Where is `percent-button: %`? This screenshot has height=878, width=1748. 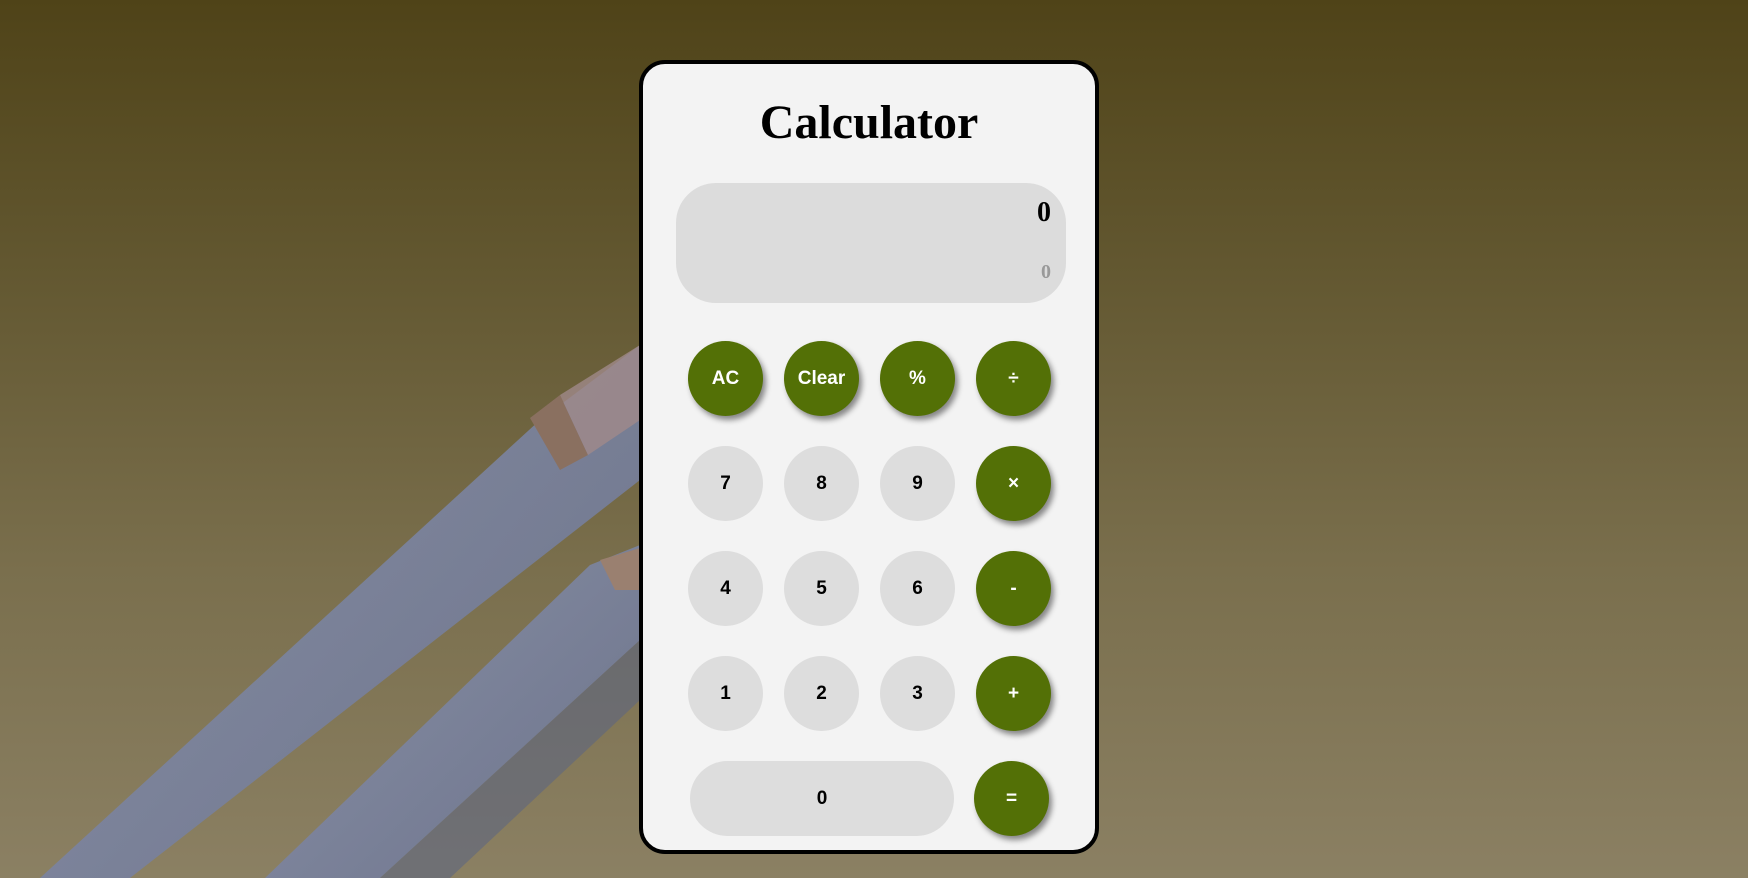
percent-button: % is located at coordinates (917, 378).